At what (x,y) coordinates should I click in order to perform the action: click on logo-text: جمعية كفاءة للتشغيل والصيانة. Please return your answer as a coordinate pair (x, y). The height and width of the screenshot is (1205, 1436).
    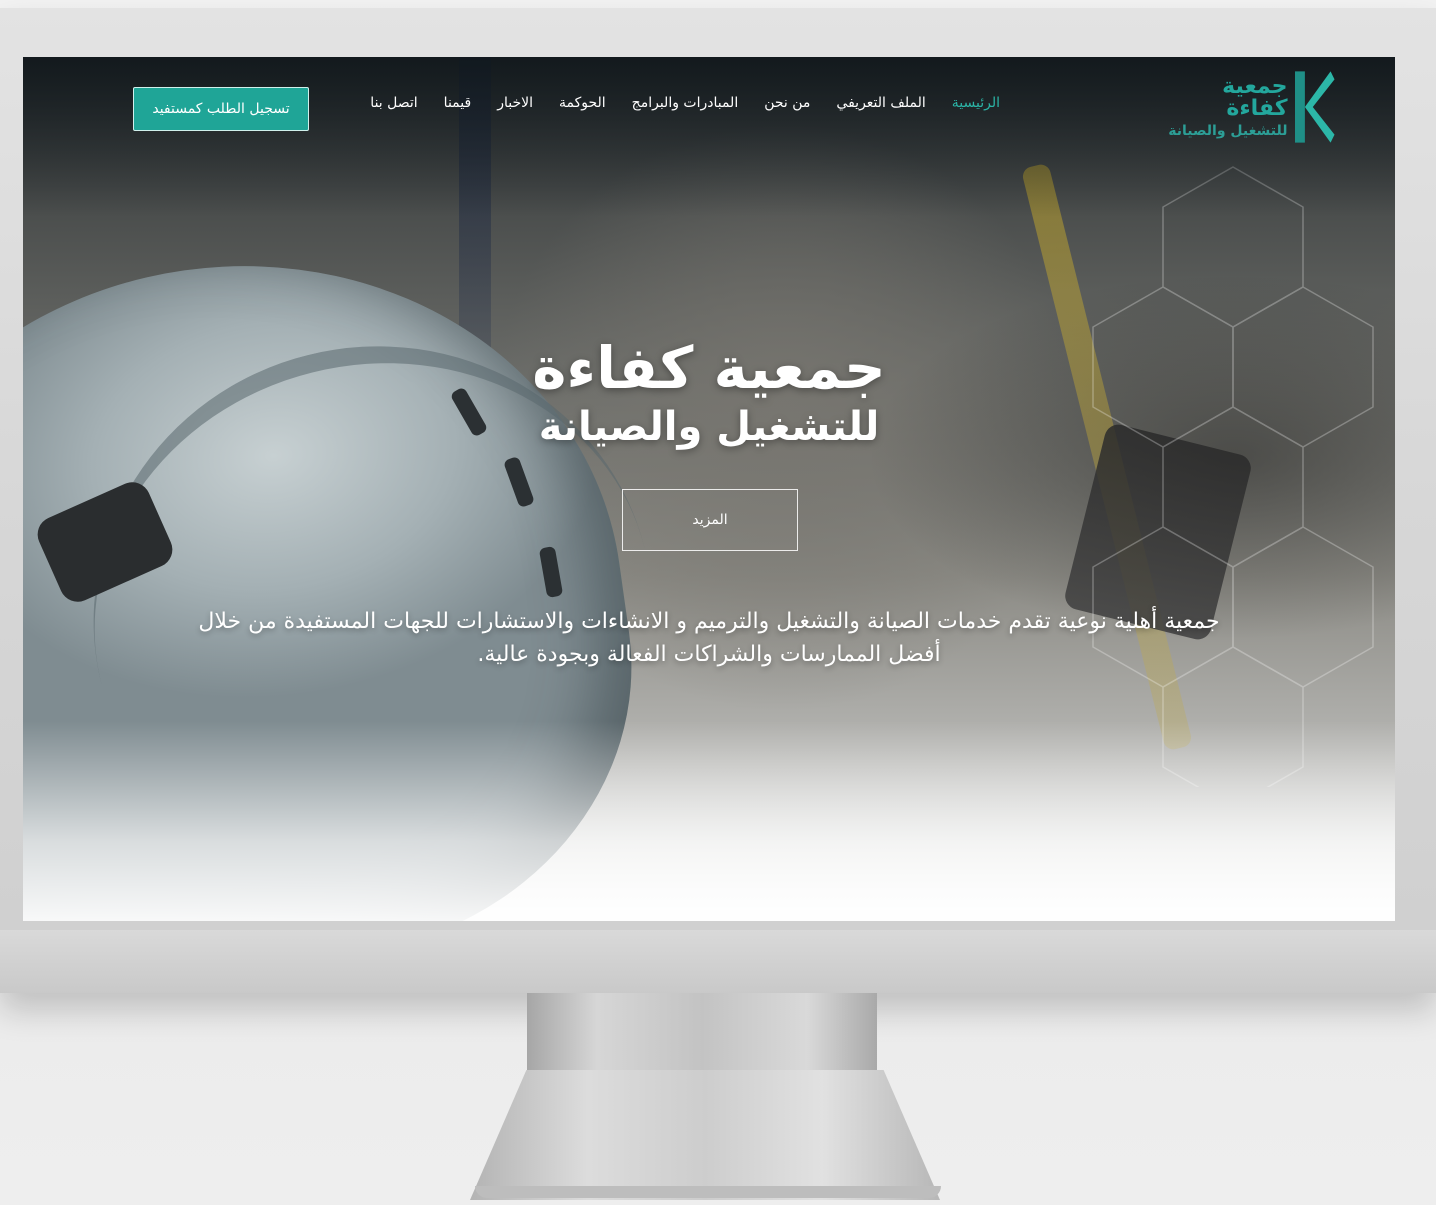
    Looking at the image, I should click on (1221, 106).